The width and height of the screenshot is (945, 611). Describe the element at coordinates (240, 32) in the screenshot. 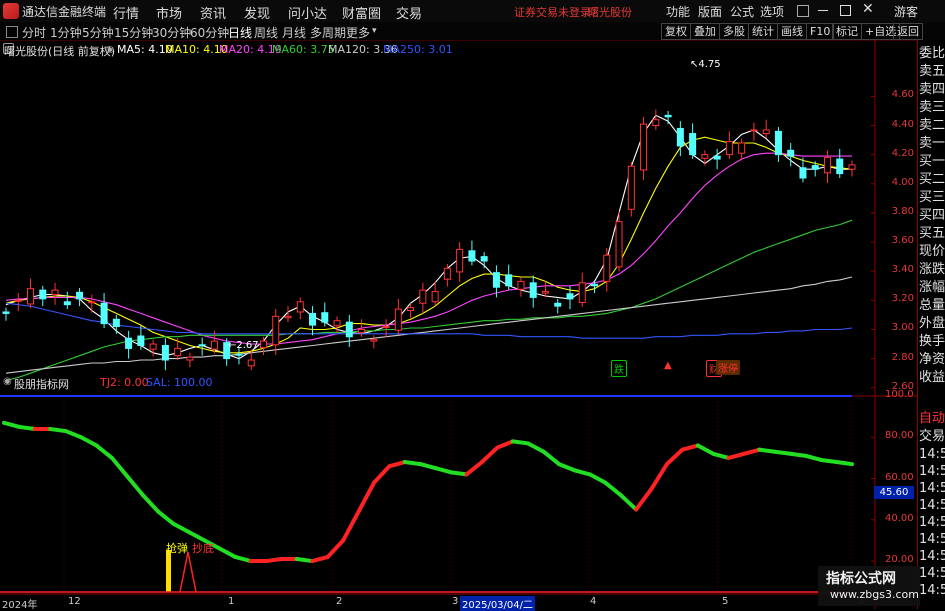

I see `tab-daily: 日线` at that location.